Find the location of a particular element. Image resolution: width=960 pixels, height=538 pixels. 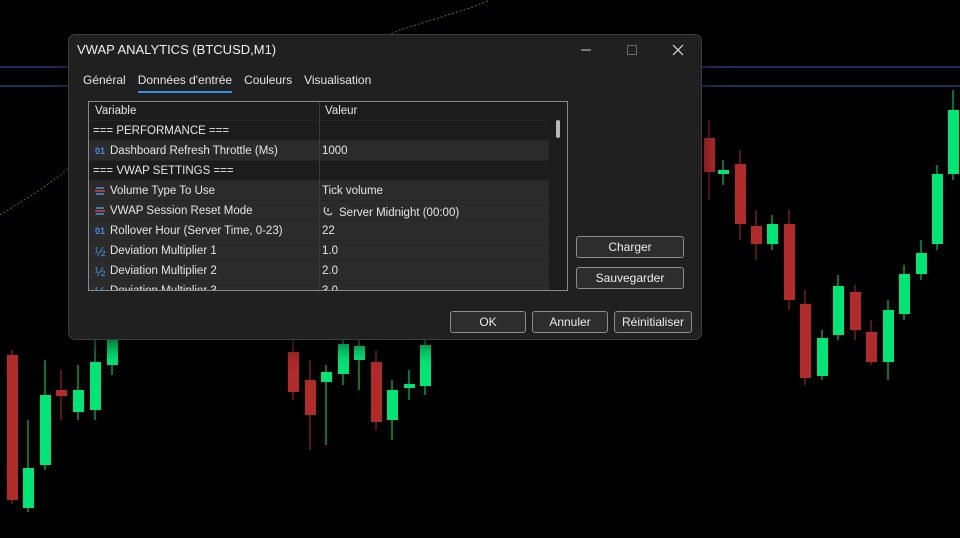

maximize-icon is located at coordinates (632, 50).